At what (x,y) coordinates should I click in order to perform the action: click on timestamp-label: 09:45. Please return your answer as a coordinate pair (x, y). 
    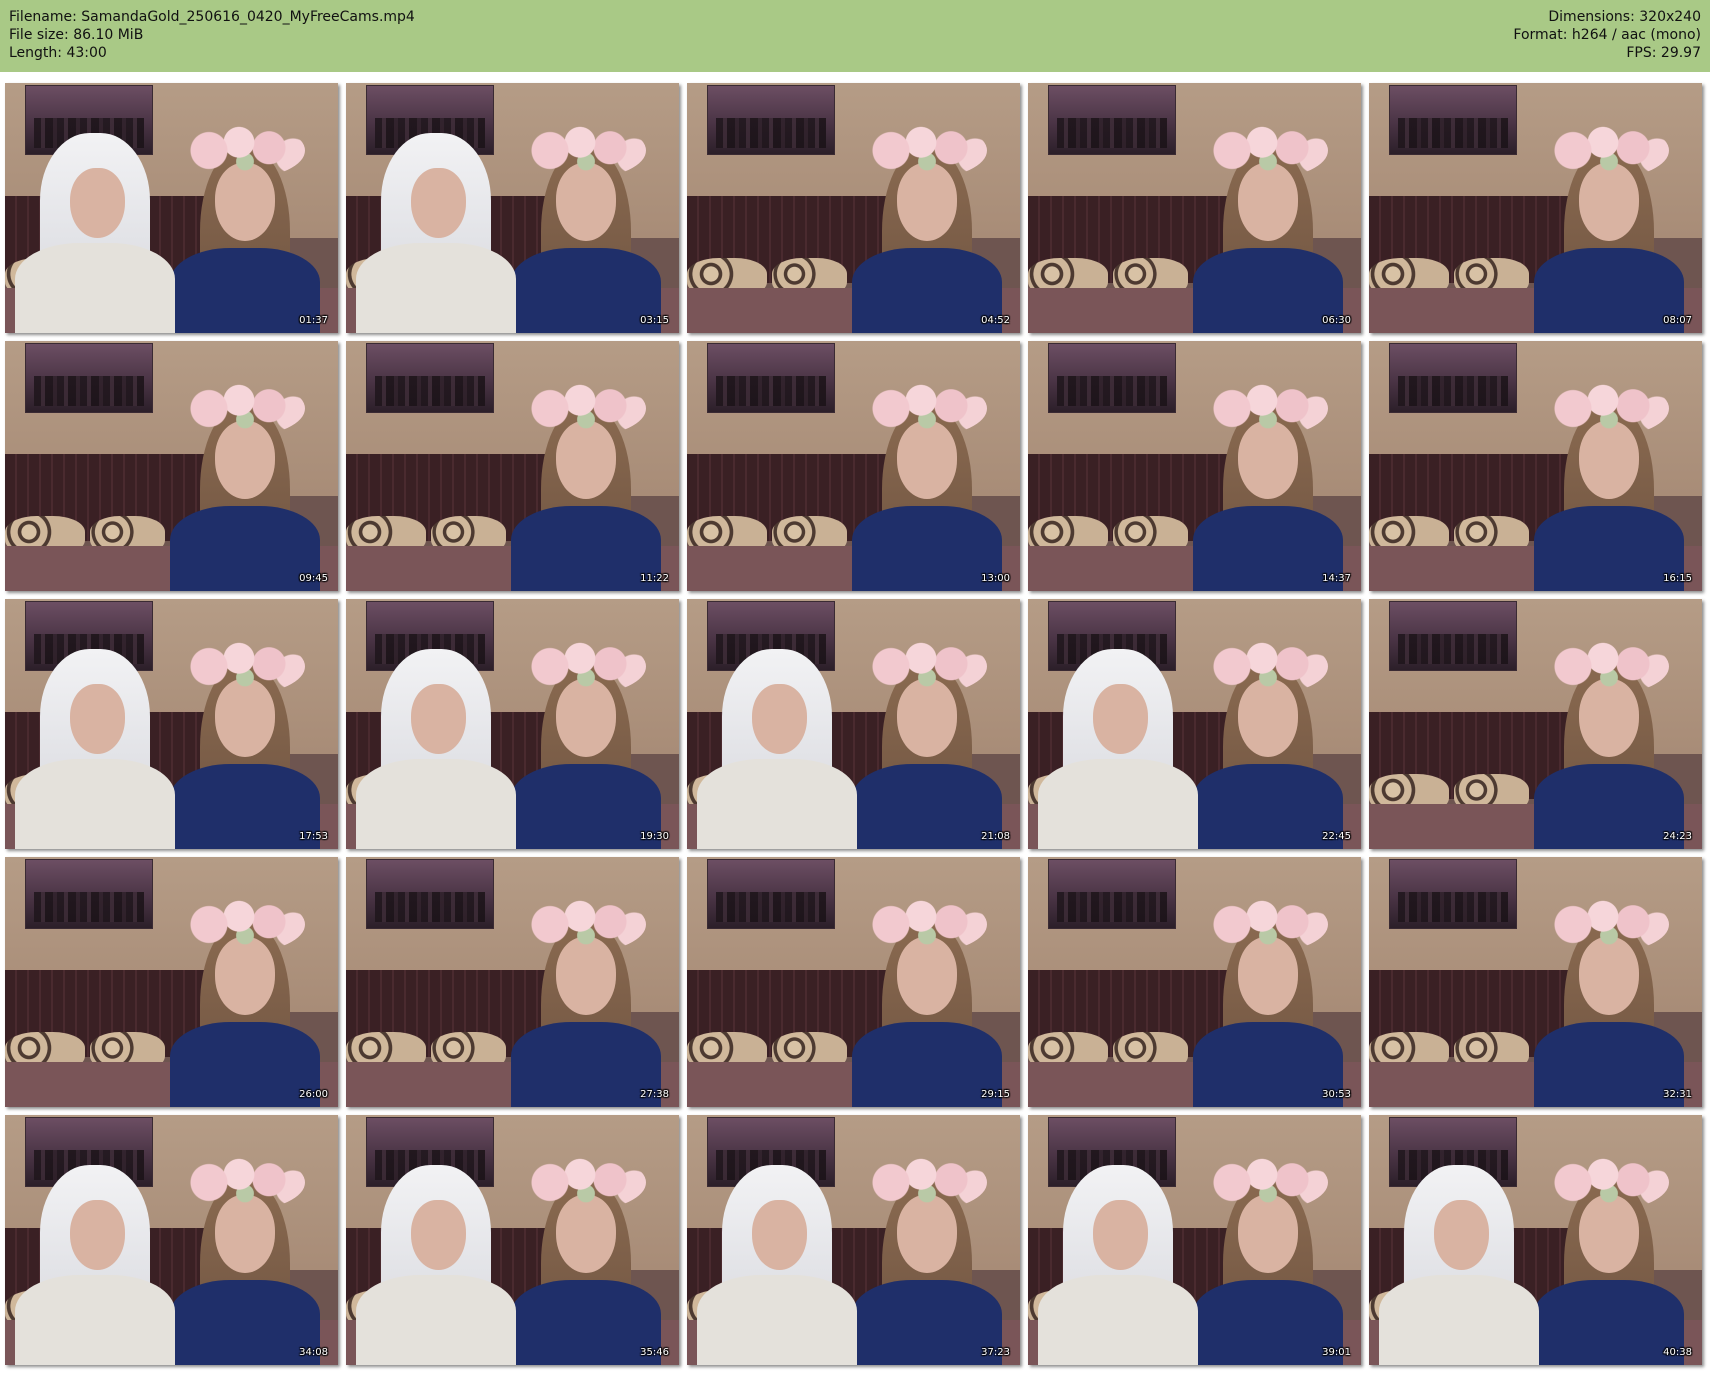
    Looking at the image, I should click on (313, 578).